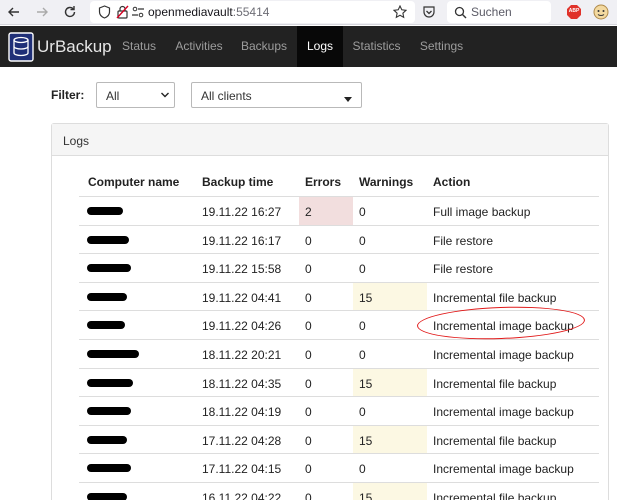  Describe the element at coordinates (226, 96) in the screenshot. I see `client-value: All clients` at that location.